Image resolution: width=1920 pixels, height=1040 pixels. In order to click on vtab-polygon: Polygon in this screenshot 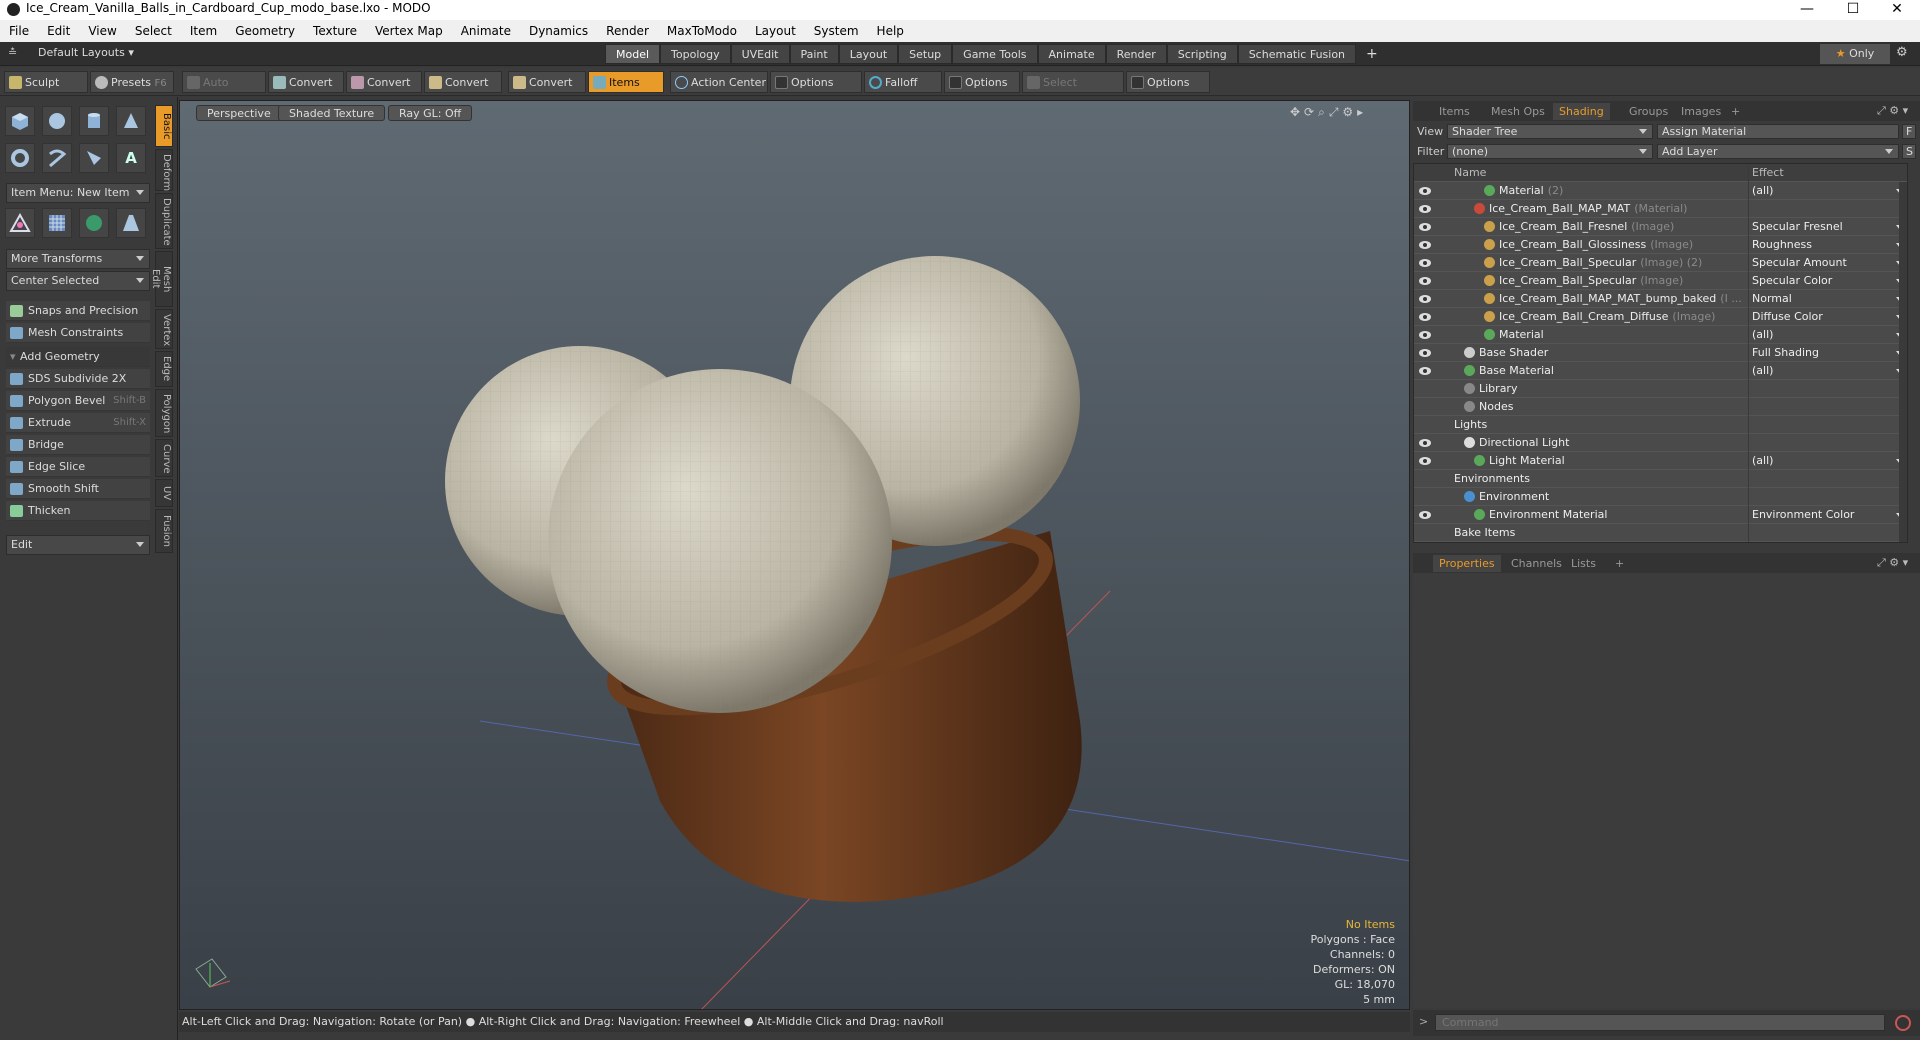, I will do `click(164, 413)`.